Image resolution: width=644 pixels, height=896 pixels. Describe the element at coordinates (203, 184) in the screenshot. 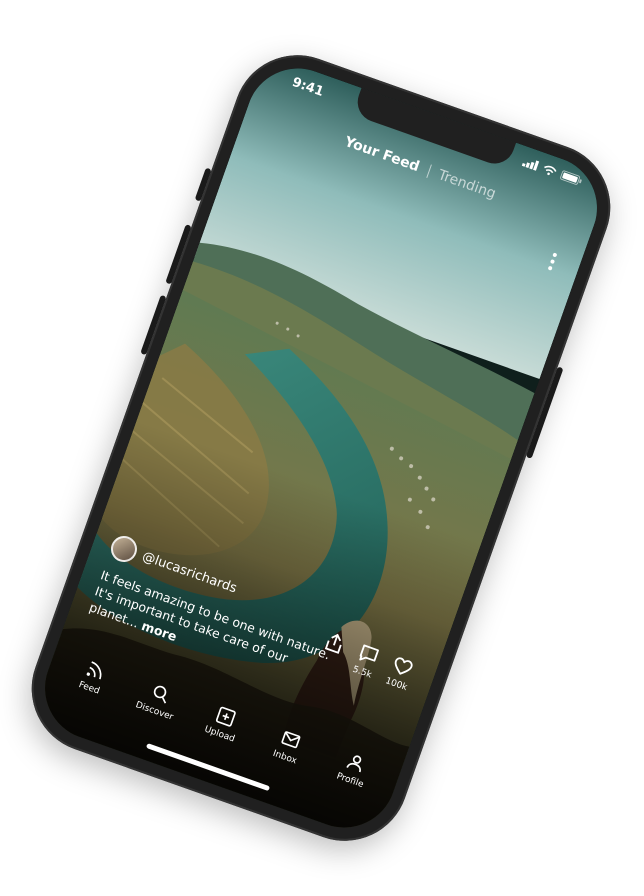

I see `mute-switch` at that location.